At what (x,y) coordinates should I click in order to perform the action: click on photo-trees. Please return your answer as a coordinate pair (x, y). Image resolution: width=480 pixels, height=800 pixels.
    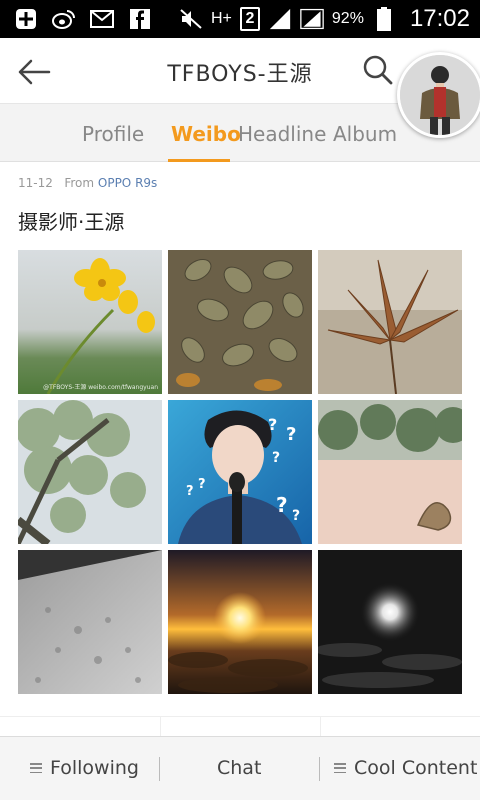
    Looking at the image, I should click on (90, 472).